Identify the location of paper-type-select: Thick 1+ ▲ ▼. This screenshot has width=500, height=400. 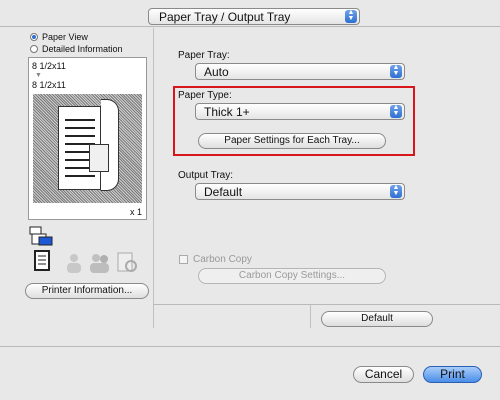
(300, 111).